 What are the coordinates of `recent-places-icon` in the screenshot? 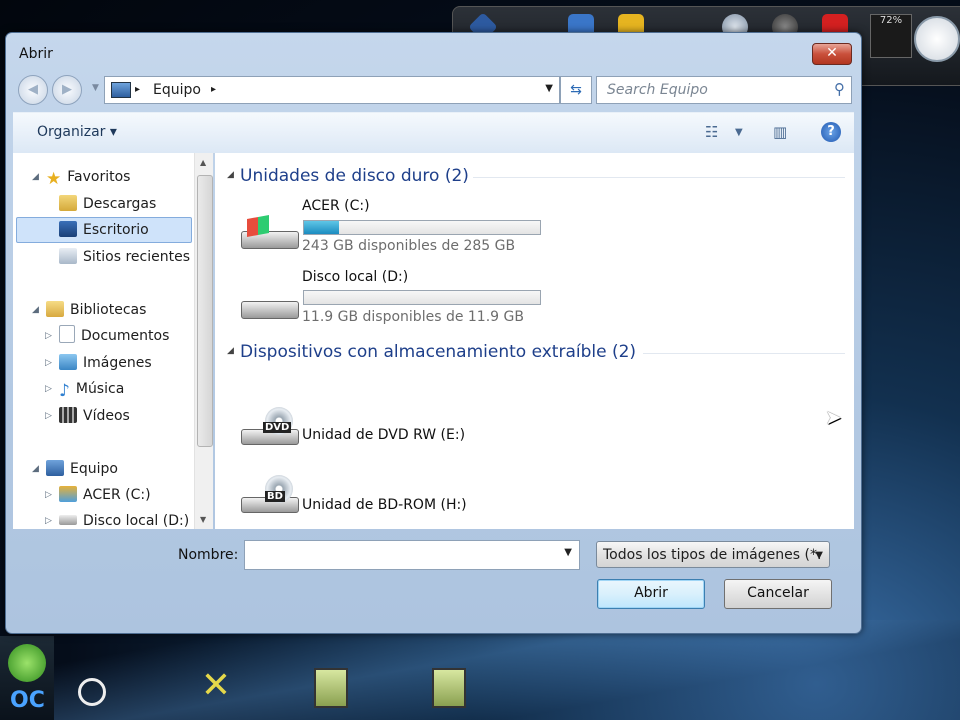 It's located at (68, 256).